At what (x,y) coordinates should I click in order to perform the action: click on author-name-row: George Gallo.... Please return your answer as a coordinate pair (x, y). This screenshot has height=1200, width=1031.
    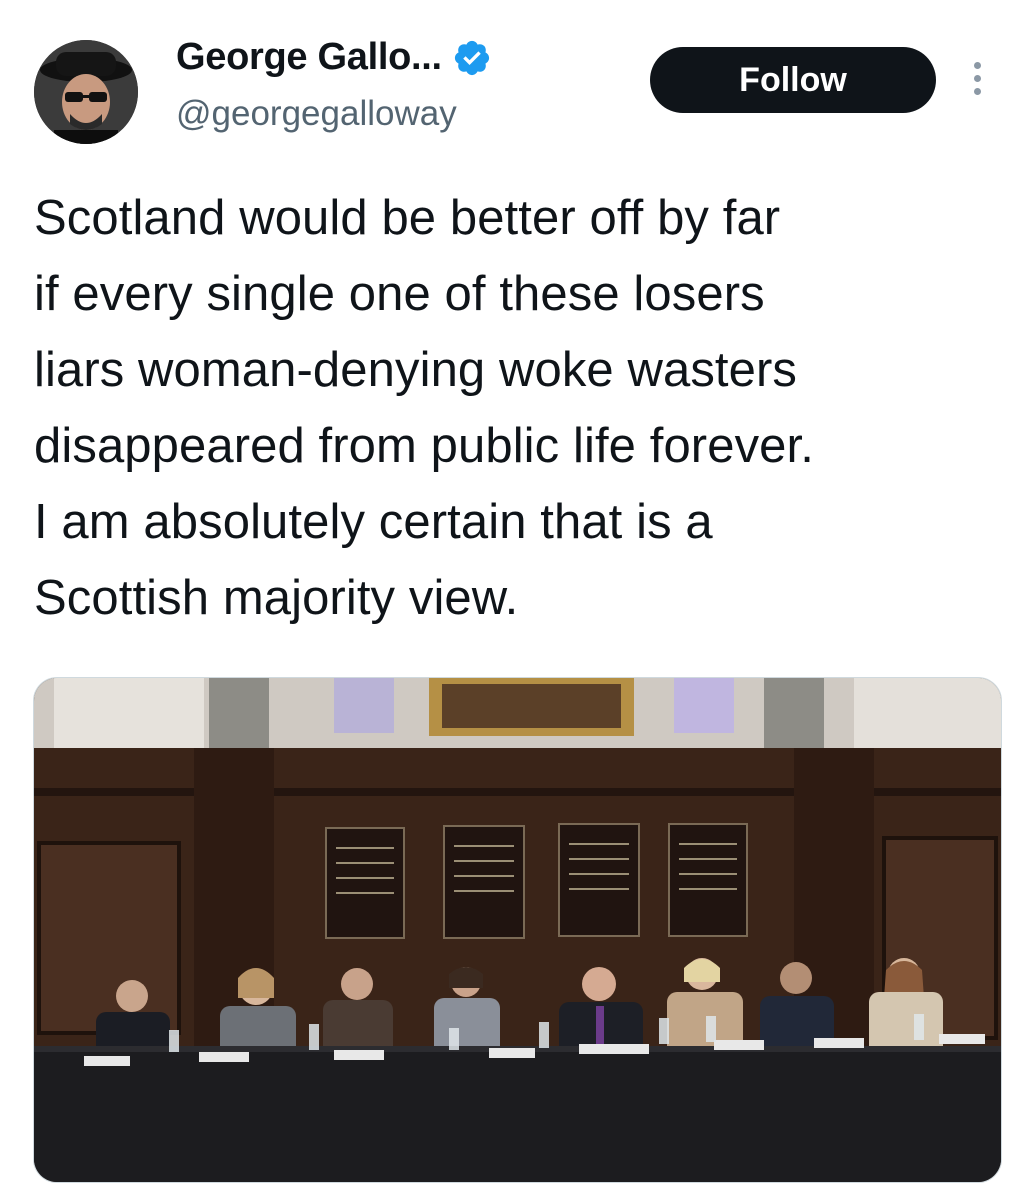
    Looking at the image, I should click on (334, 57).